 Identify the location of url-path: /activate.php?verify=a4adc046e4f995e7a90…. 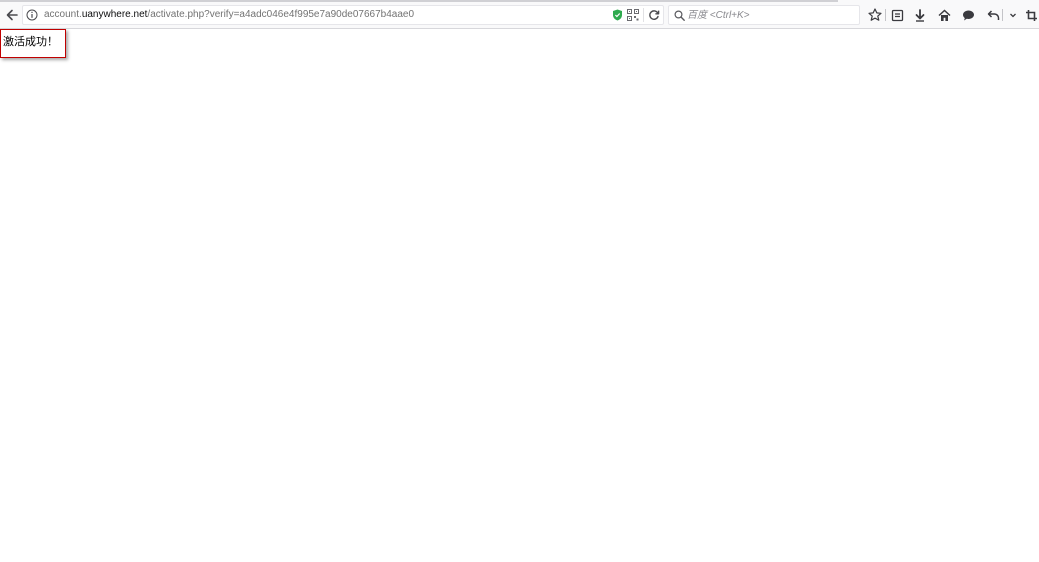
(281, 14).